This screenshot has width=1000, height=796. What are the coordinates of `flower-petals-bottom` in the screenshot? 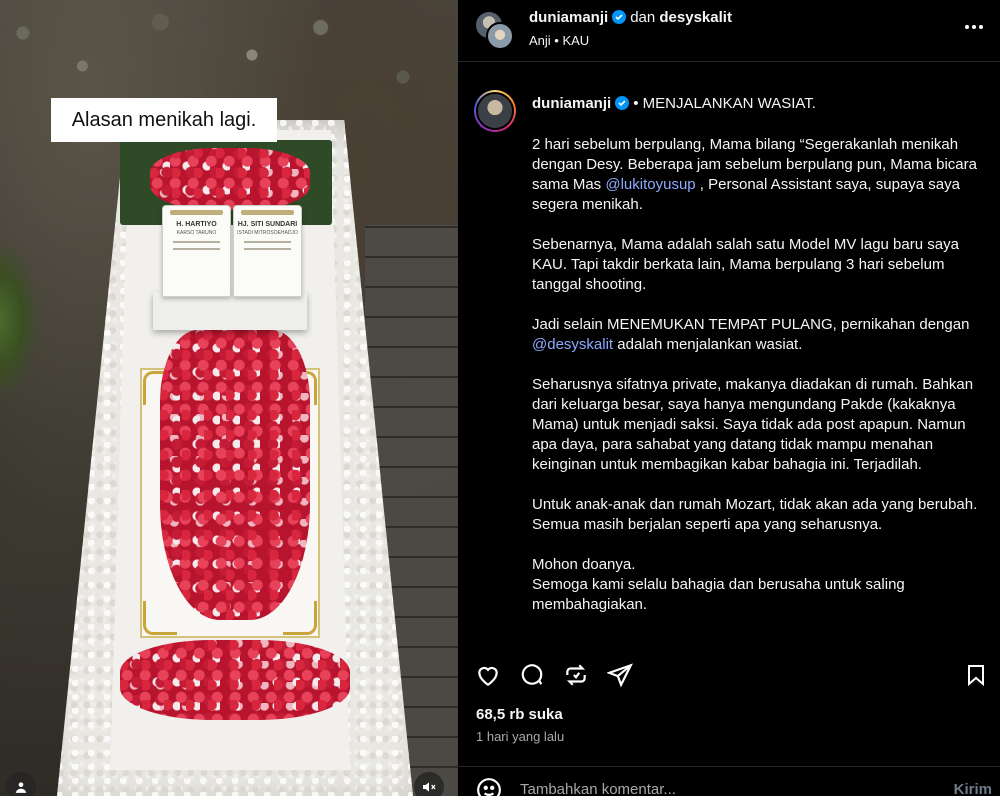 It's located at (235, 680).